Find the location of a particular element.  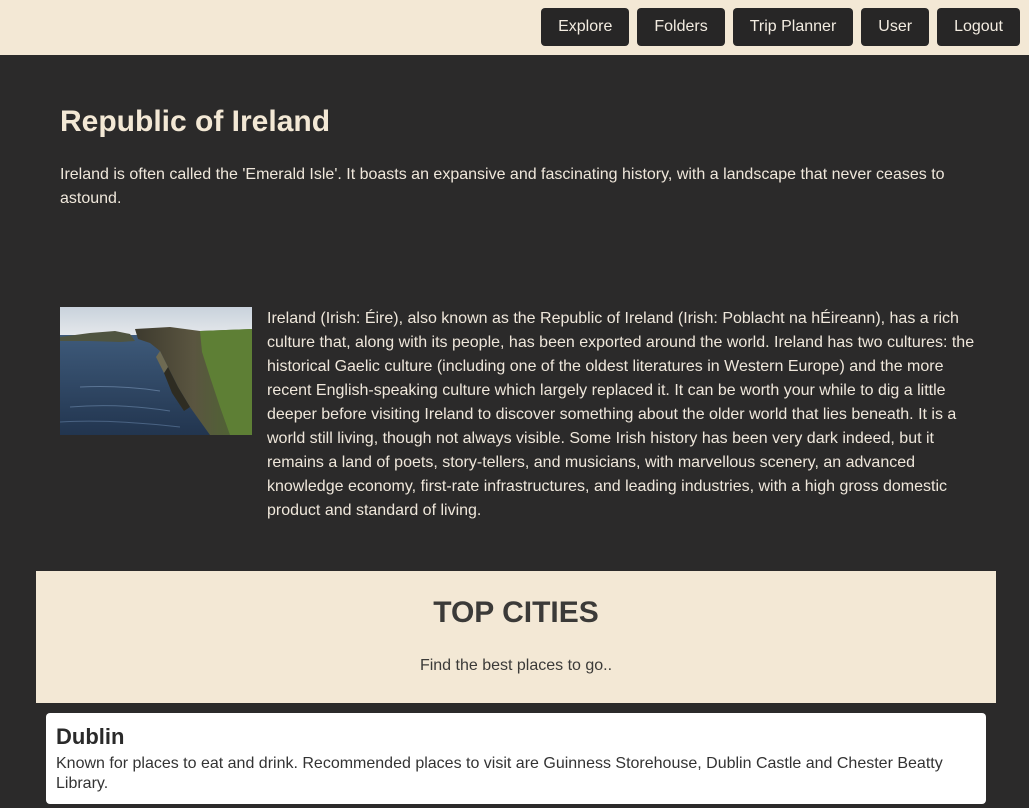

nav-trip-planner-button: Trip Planner is located at coordinates (793, 27).